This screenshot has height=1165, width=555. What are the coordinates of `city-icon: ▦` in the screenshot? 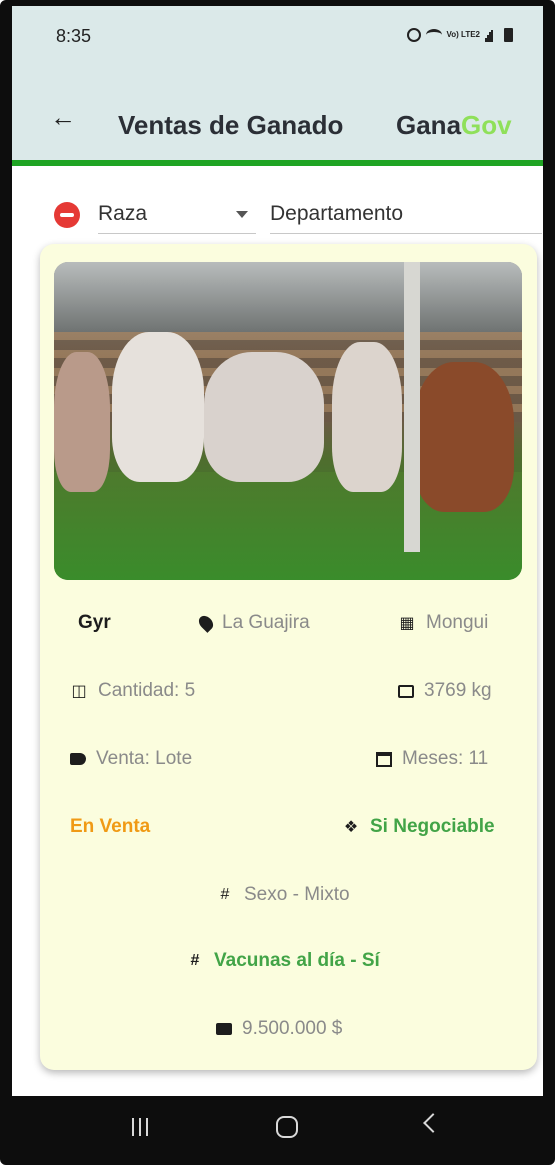 It's located at (407, 623).